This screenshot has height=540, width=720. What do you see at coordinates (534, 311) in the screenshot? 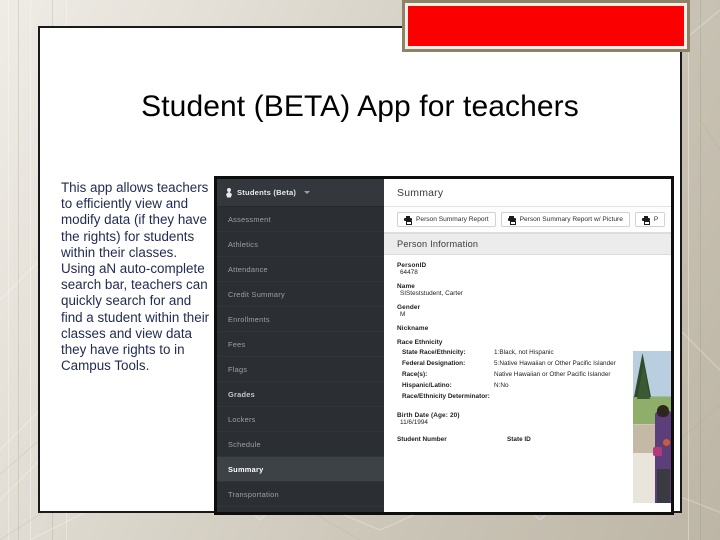
I see `field-gender: Gender M` at bounding box center [534, 311].